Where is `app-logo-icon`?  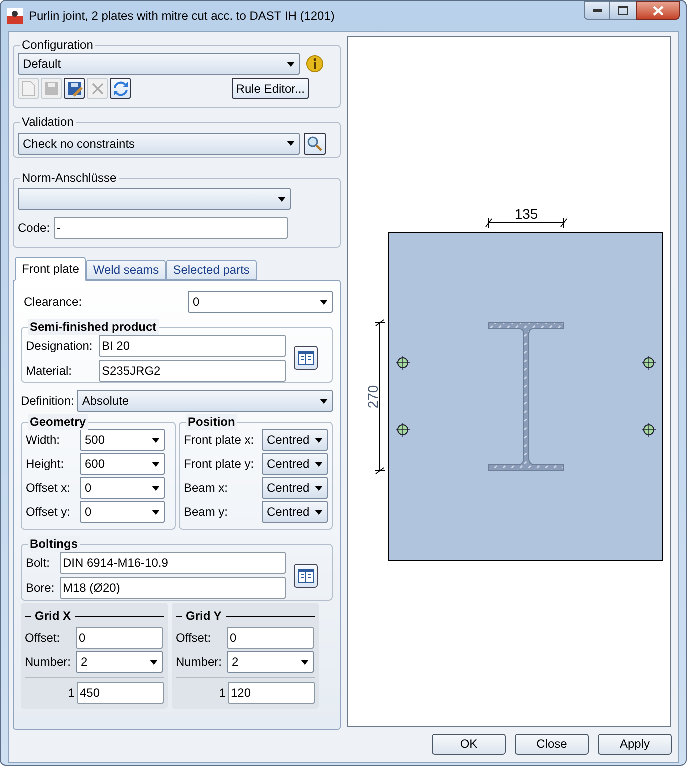
app-logo-icon is located at coordinates (15, 16).